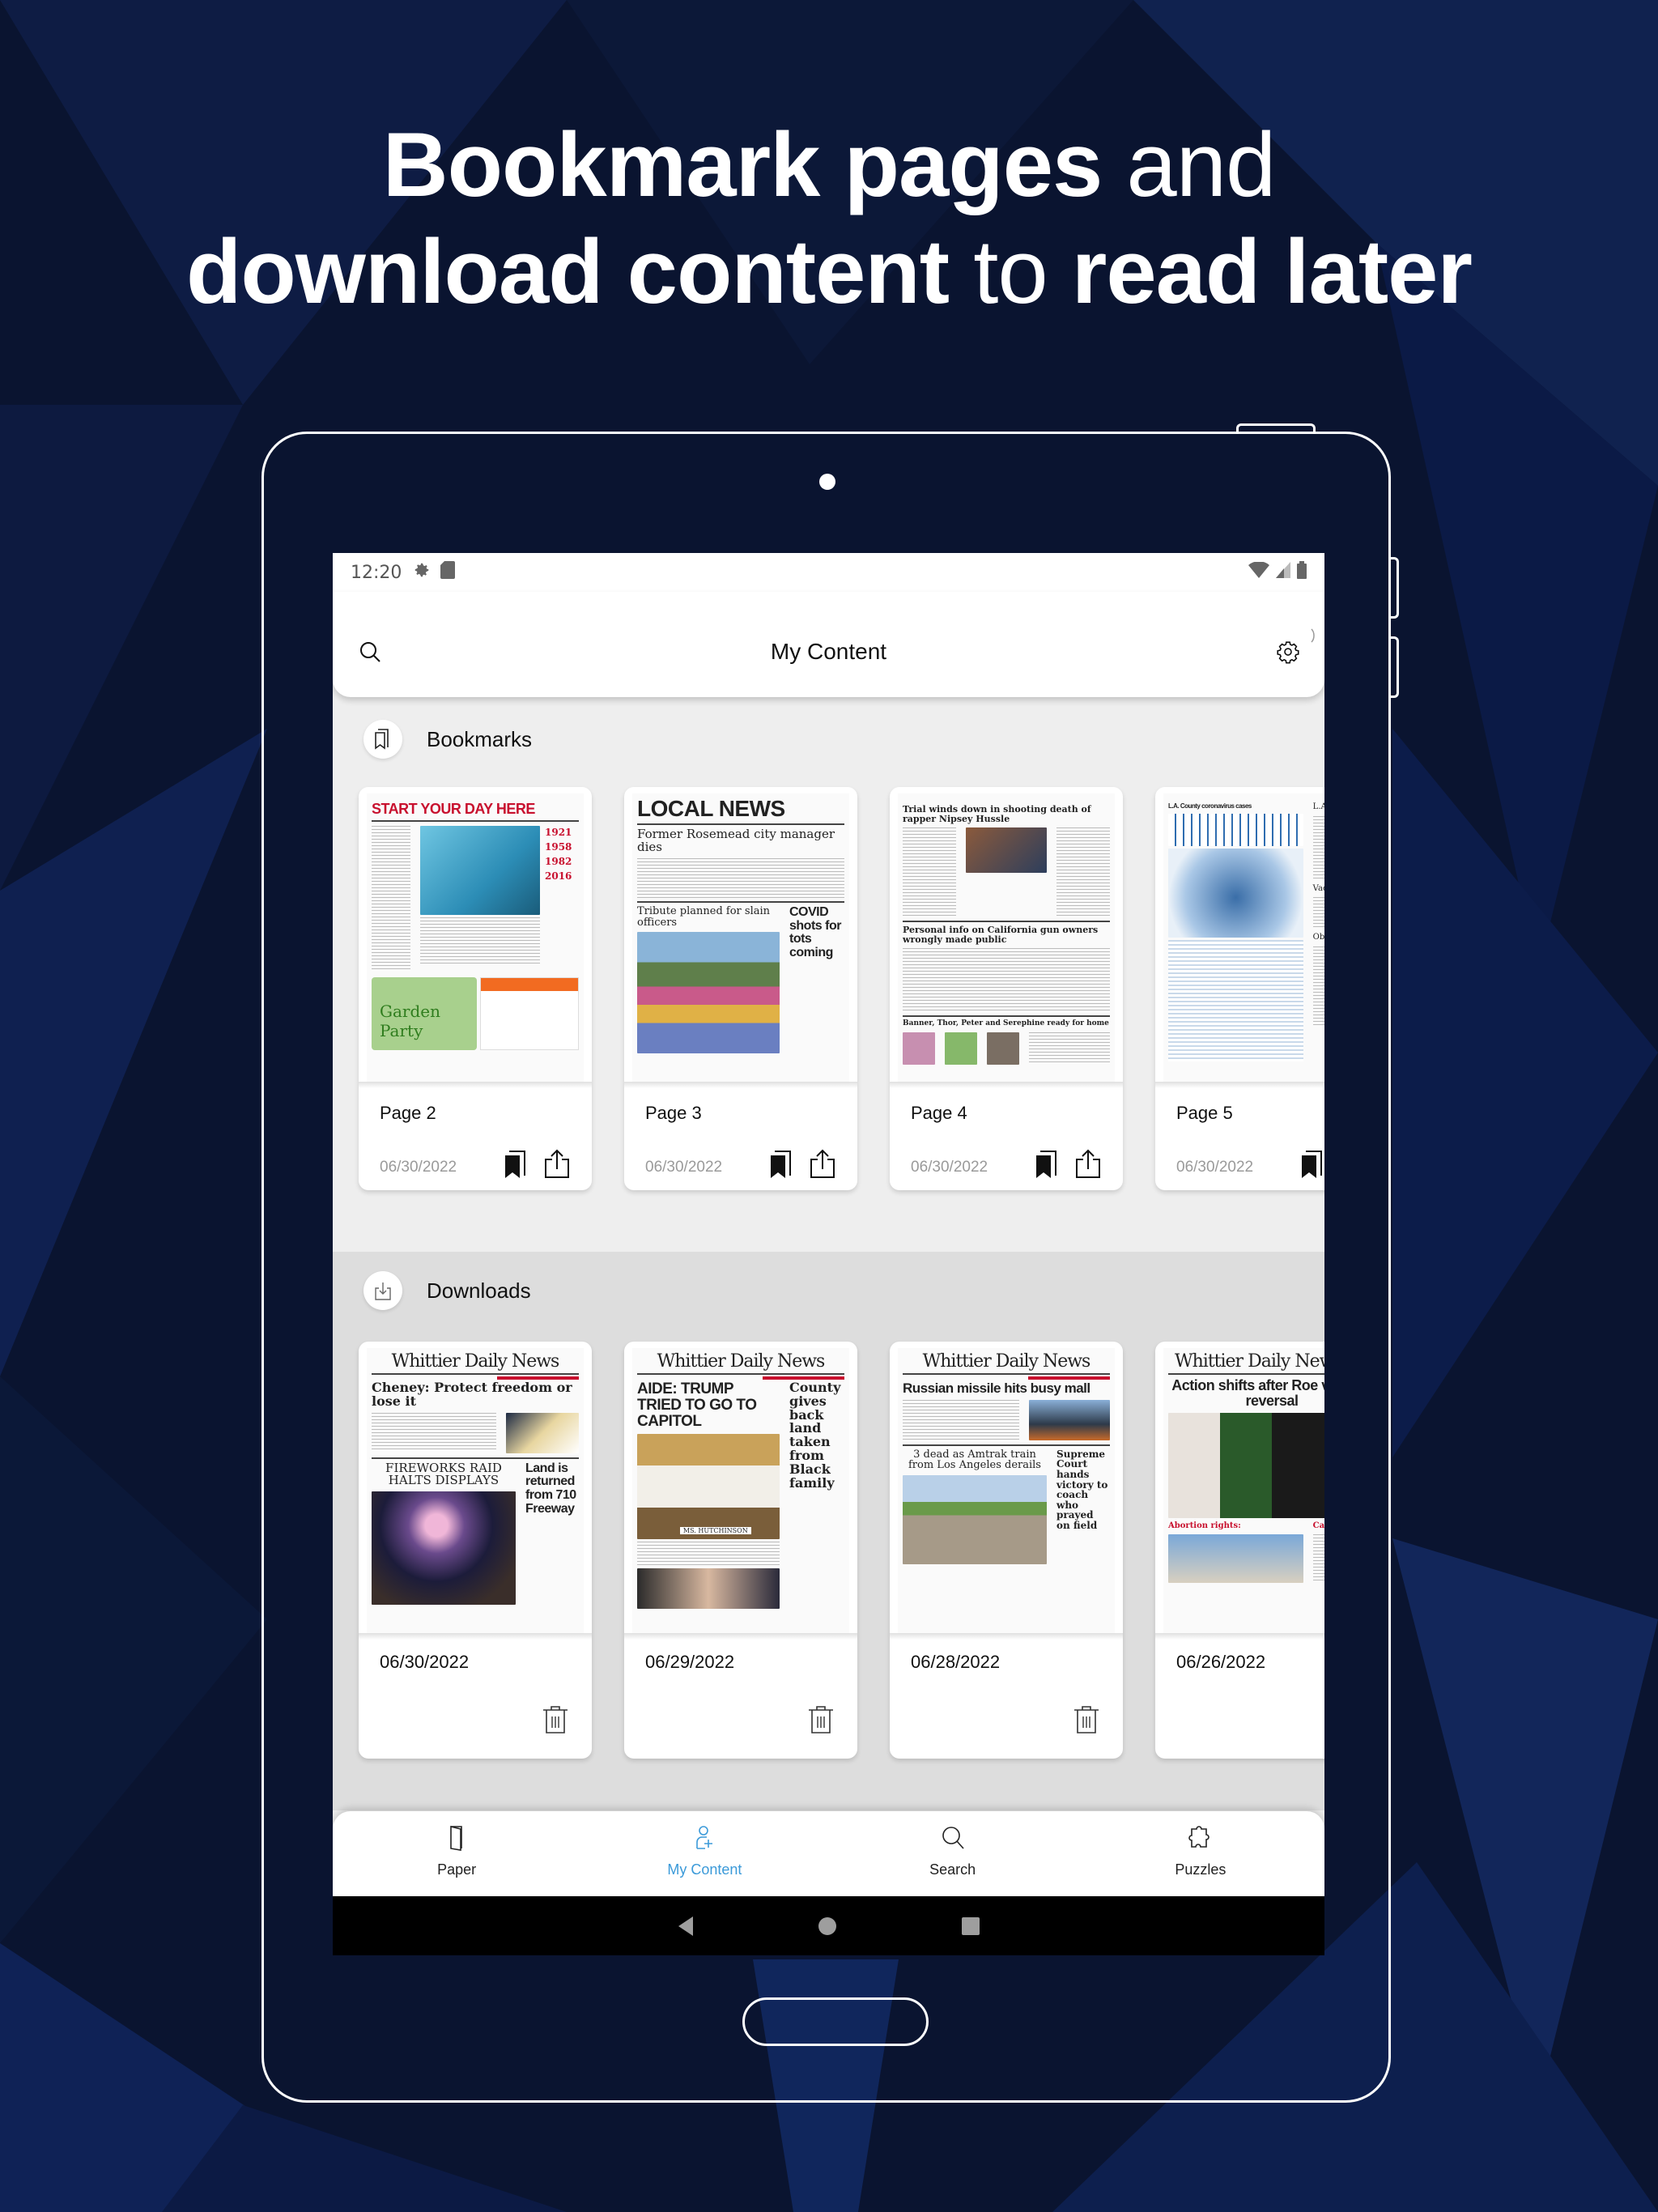 The height and width of the screenshot is (2212, 1658). What do you see at coordinates (835, 2022) in the screenshot?
I see `tablet-home-button` at bounding box center [835, 2022].